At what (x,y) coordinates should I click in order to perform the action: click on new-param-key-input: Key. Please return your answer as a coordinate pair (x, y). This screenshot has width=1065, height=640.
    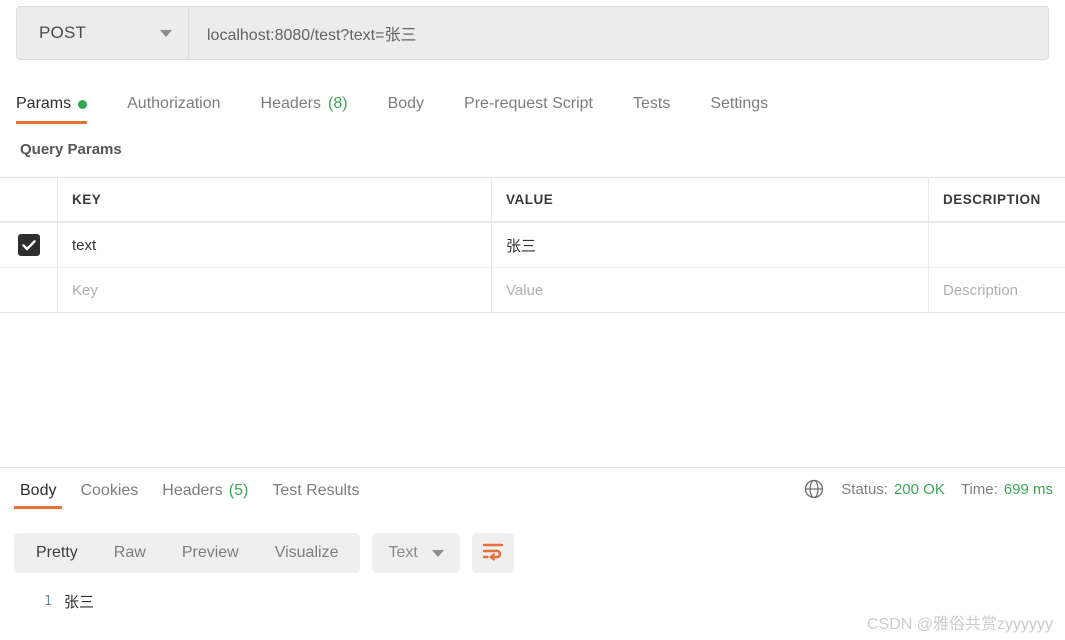
    Looking at the image, I should click on (275, 290).